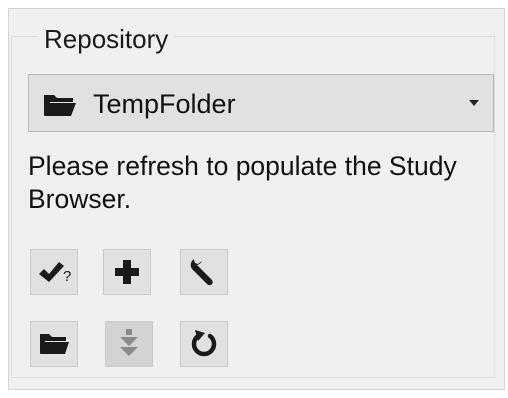 The image size is (508, 398). I want to click on add-button, so click(127, 272).